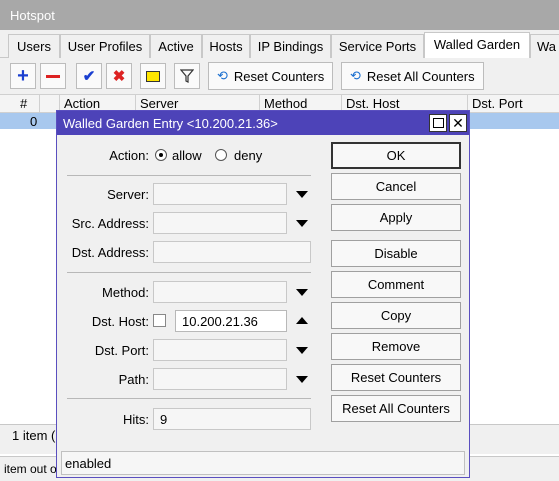 This screenshot has width=559, height=481. I want to click on hits-label: Hits:, so click(136, 419).